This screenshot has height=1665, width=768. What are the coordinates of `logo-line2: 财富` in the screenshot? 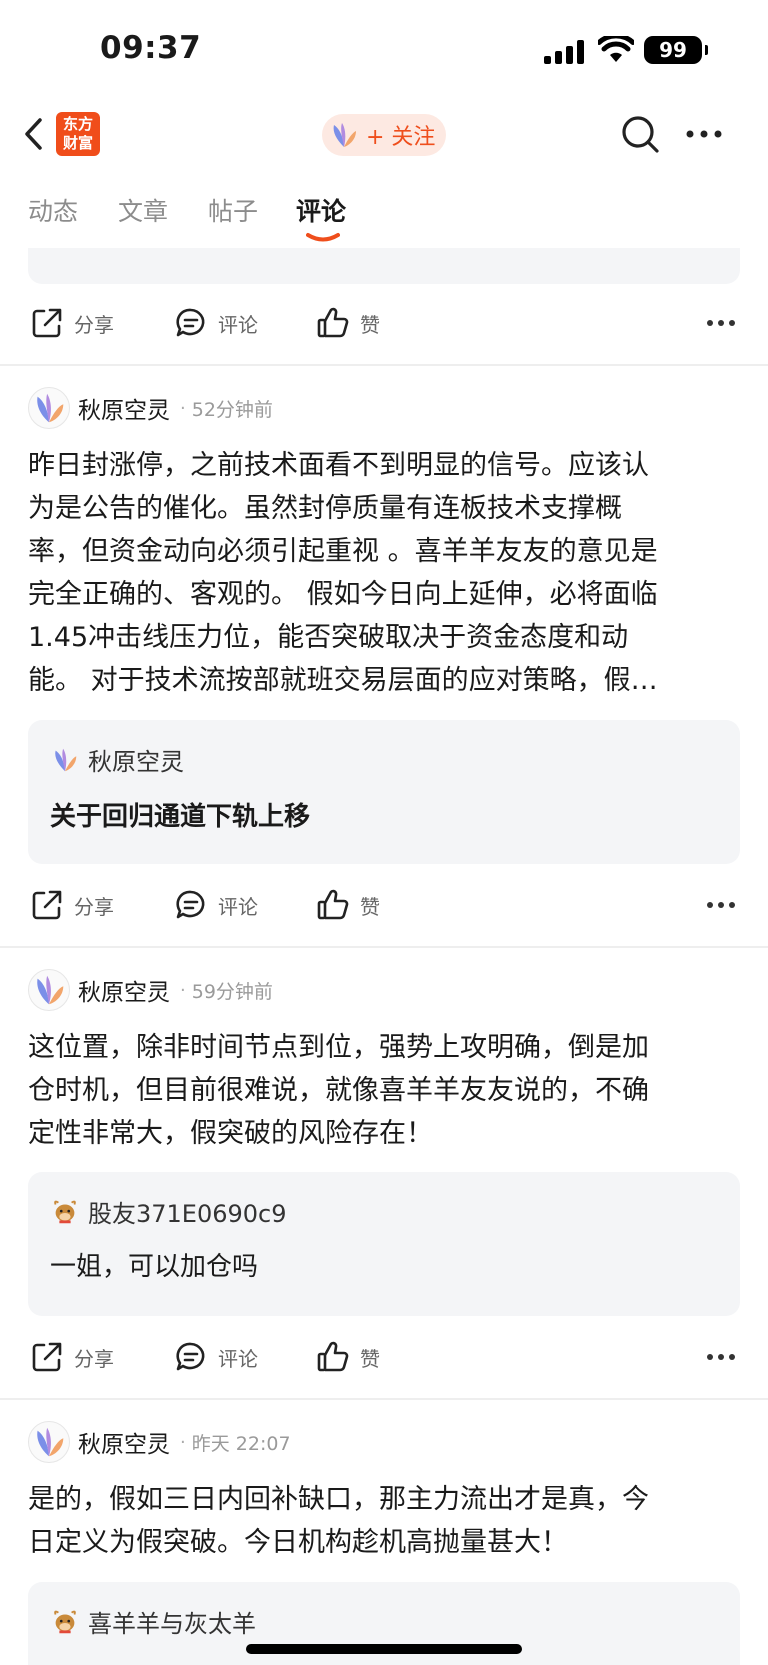 It's located at (77, 143).